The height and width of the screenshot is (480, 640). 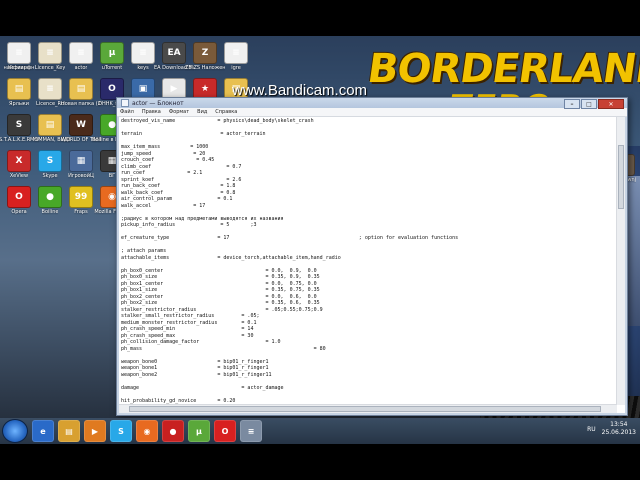 What do you see at coordinates (50, 197) in the screenshot?
I see `desktop-icon-glyph: ●` at bounding box center [50, 197].